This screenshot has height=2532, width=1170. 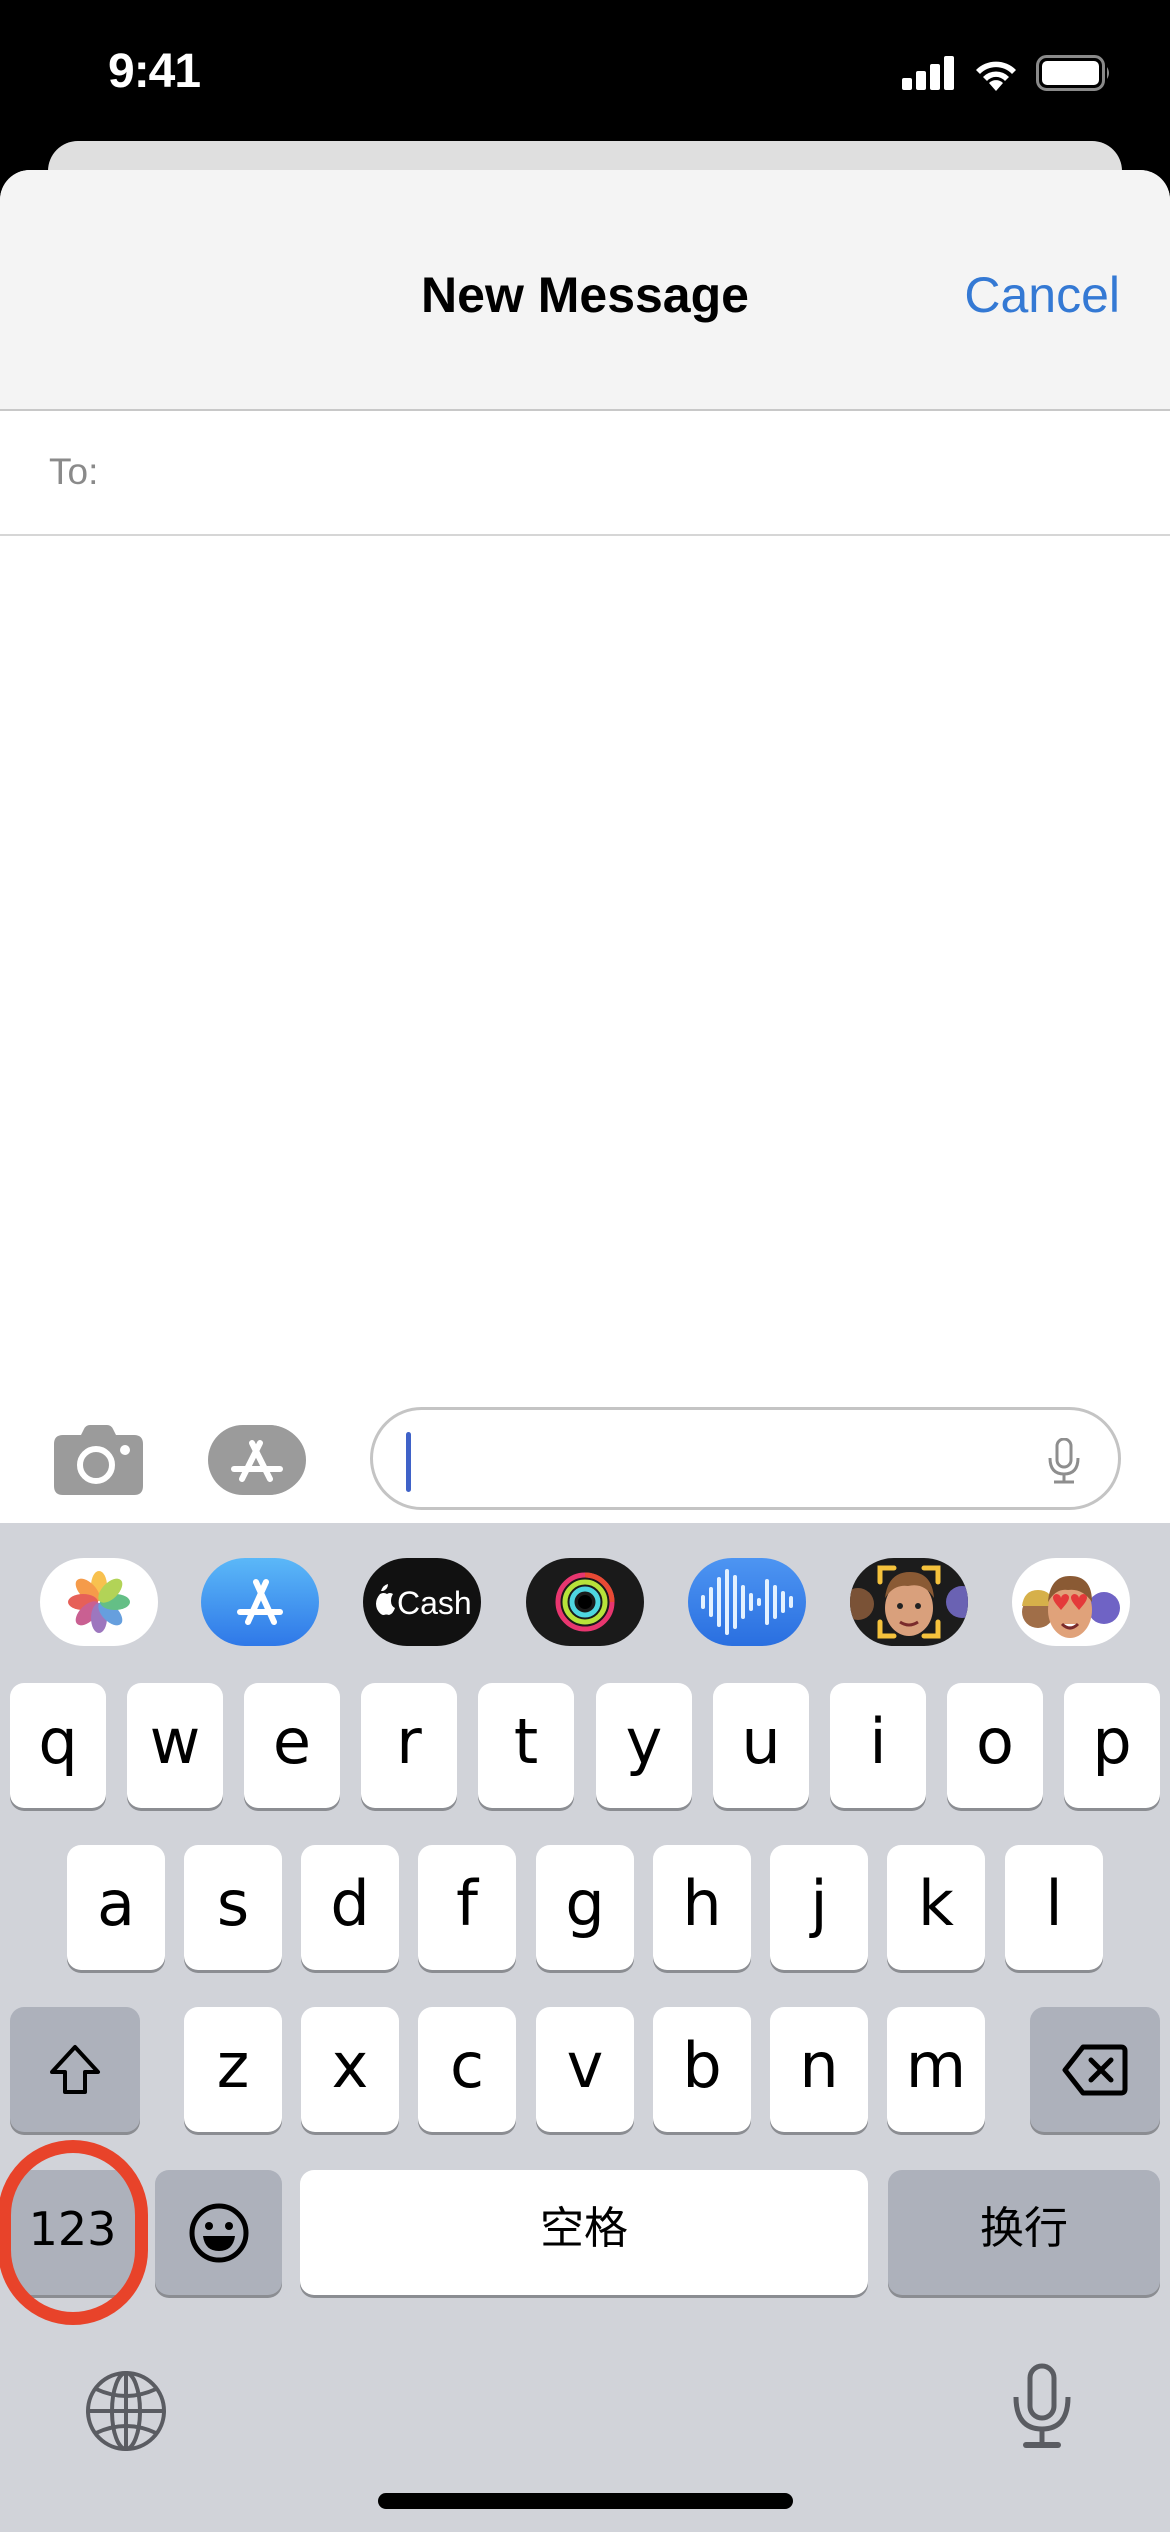 I want to click on app-app-store, so click(x=260, y=1602).